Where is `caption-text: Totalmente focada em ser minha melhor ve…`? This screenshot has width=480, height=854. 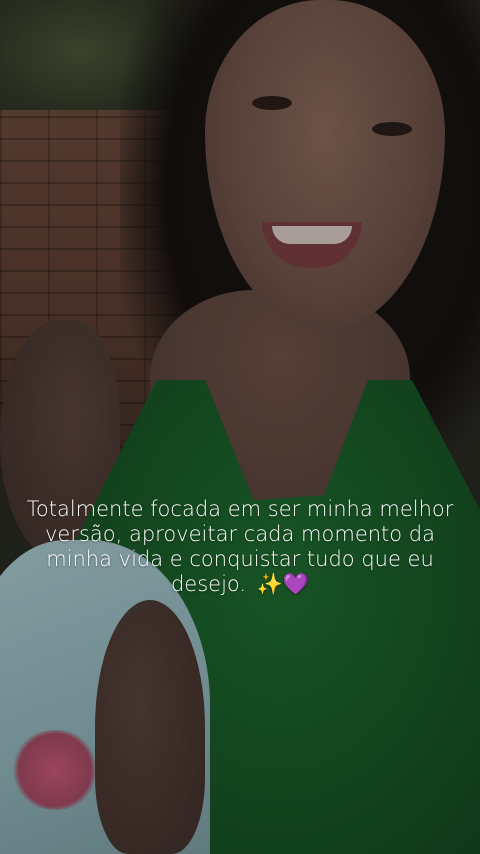
caption-text: Totalmente focada em ser minha melhor ve… is located at coordinates (240, 546).